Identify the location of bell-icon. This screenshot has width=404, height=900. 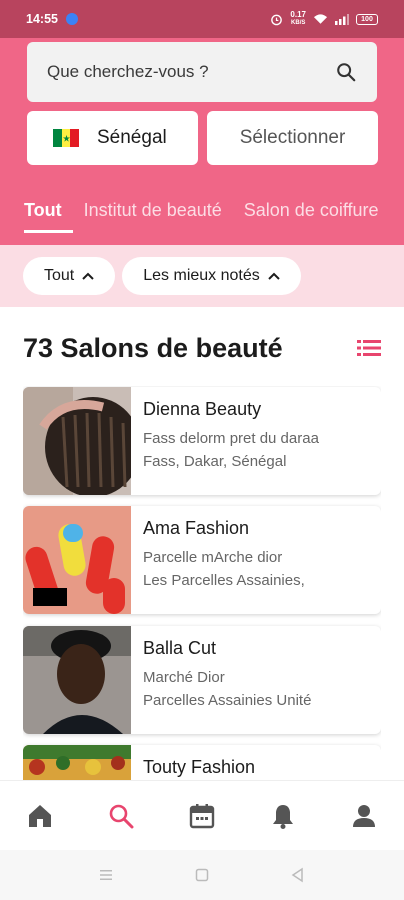
(282, 816).